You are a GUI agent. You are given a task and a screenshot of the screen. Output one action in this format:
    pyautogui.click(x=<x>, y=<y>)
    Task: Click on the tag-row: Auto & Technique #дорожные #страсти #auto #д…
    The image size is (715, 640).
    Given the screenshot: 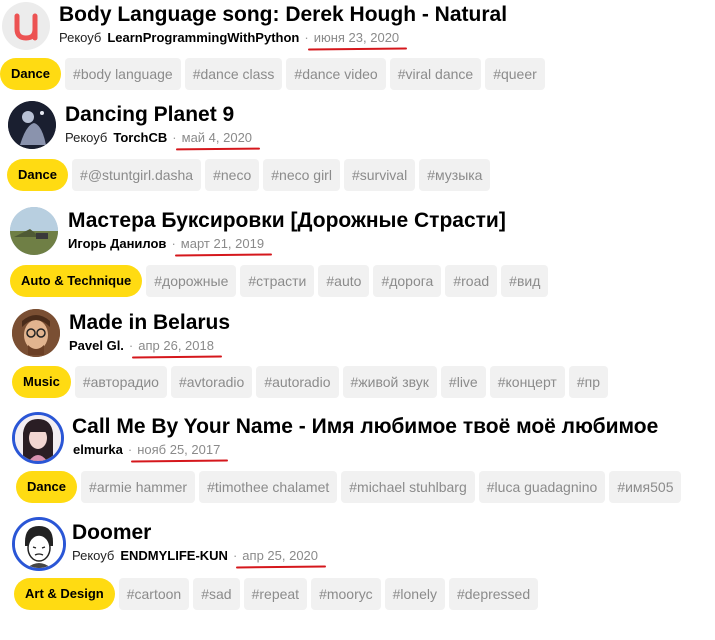 What is the action you would take?
    pyautogui.click(x=287, y=281)
    